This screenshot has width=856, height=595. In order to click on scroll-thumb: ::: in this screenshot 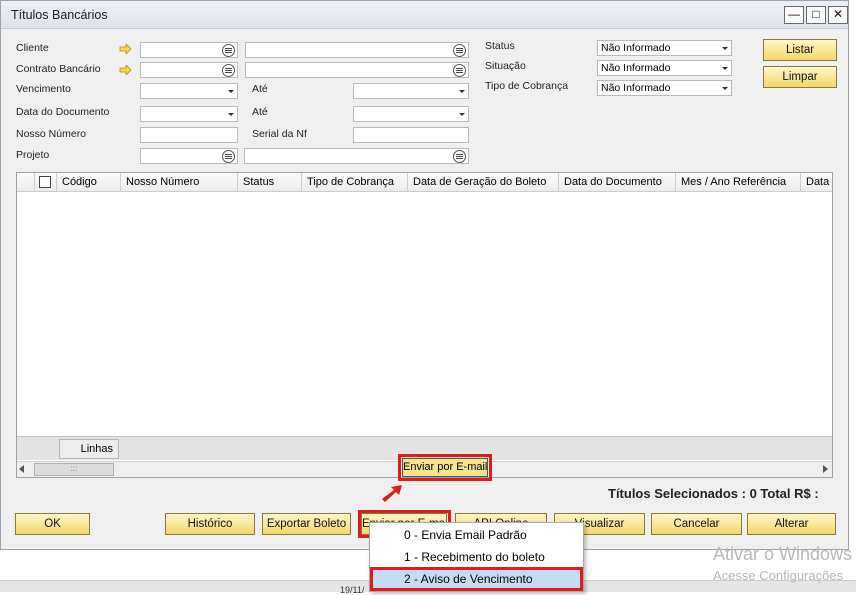, I will do `click(74, 469)`.